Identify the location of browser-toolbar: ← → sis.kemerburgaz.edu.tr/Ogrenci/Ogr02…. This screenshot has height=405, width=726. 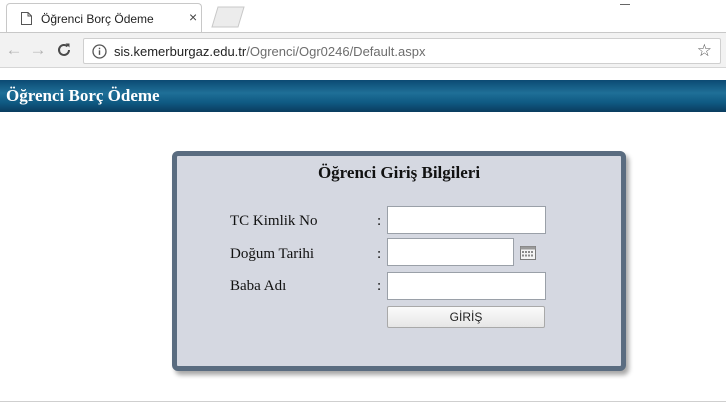
(363, 50).